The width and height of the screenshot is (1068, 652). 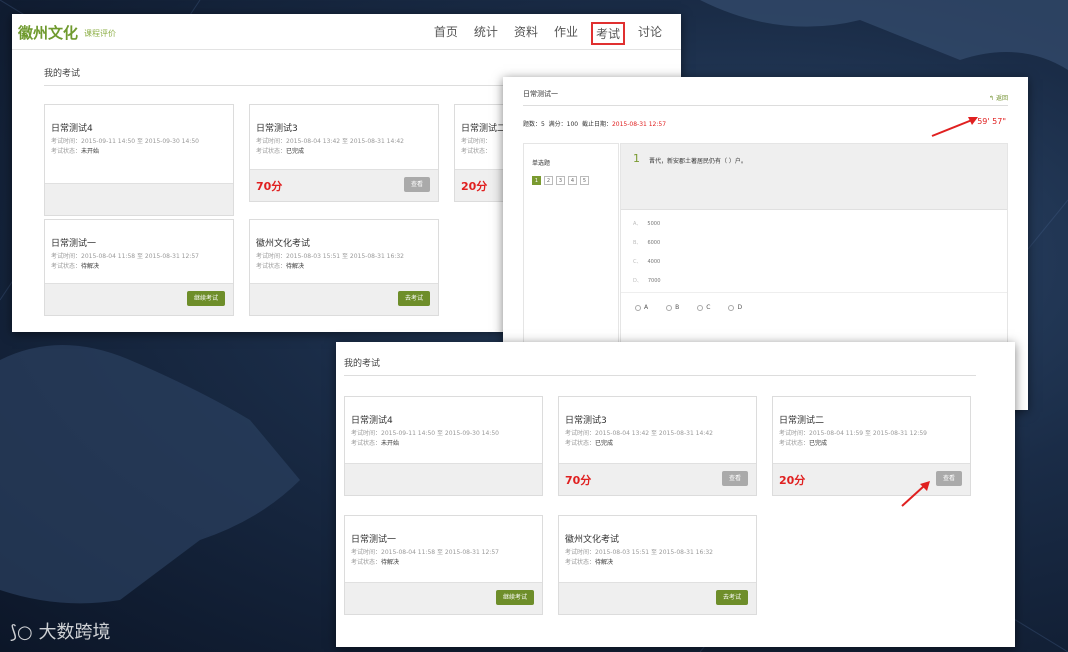 I want to click on nav-item-stats: 统计, so click(x=486, y=33).